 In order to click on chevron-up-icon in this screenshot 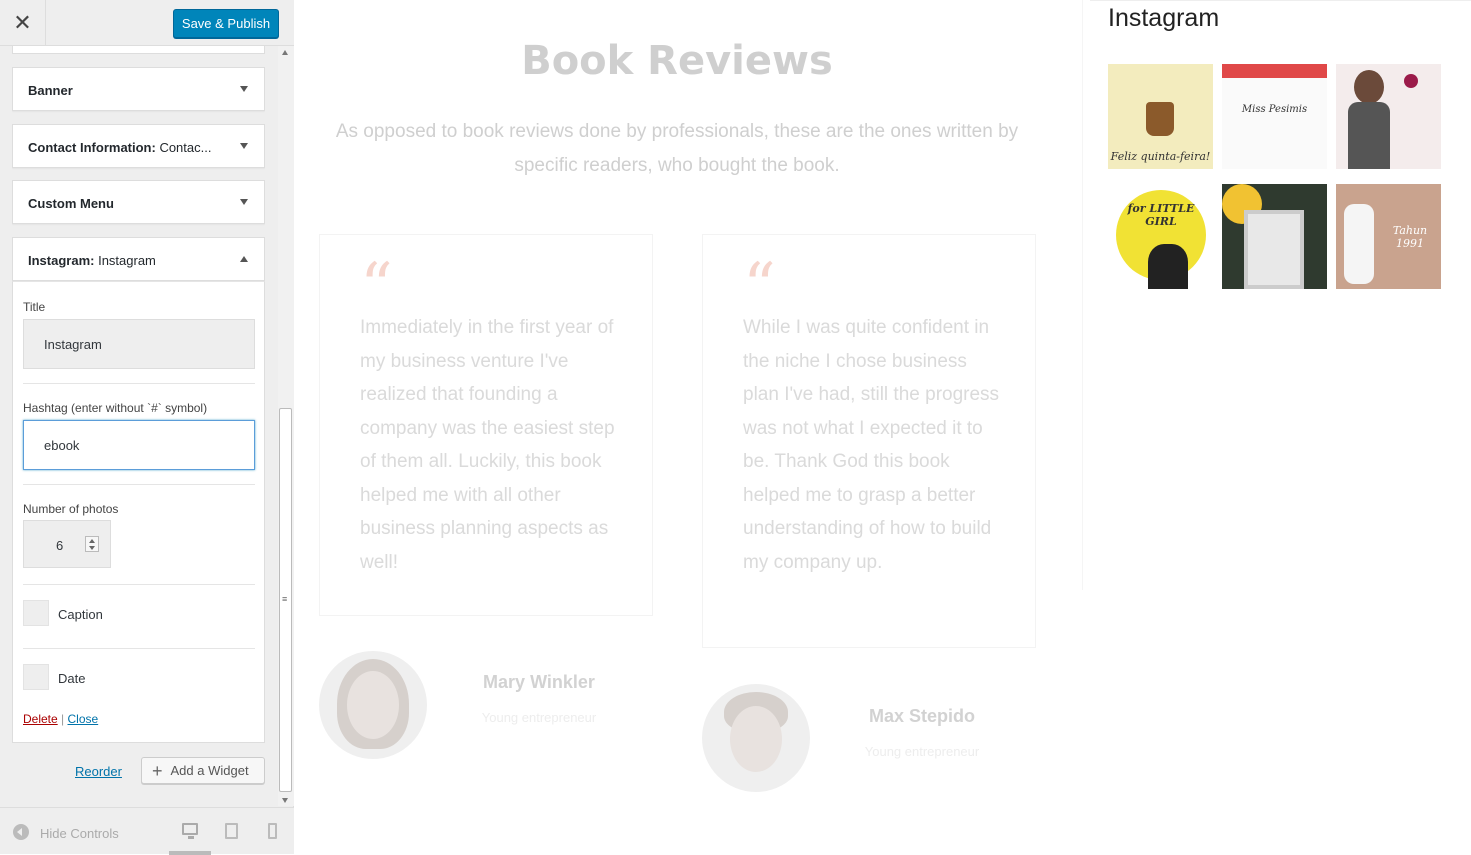, I will do `click(244, 259)`.